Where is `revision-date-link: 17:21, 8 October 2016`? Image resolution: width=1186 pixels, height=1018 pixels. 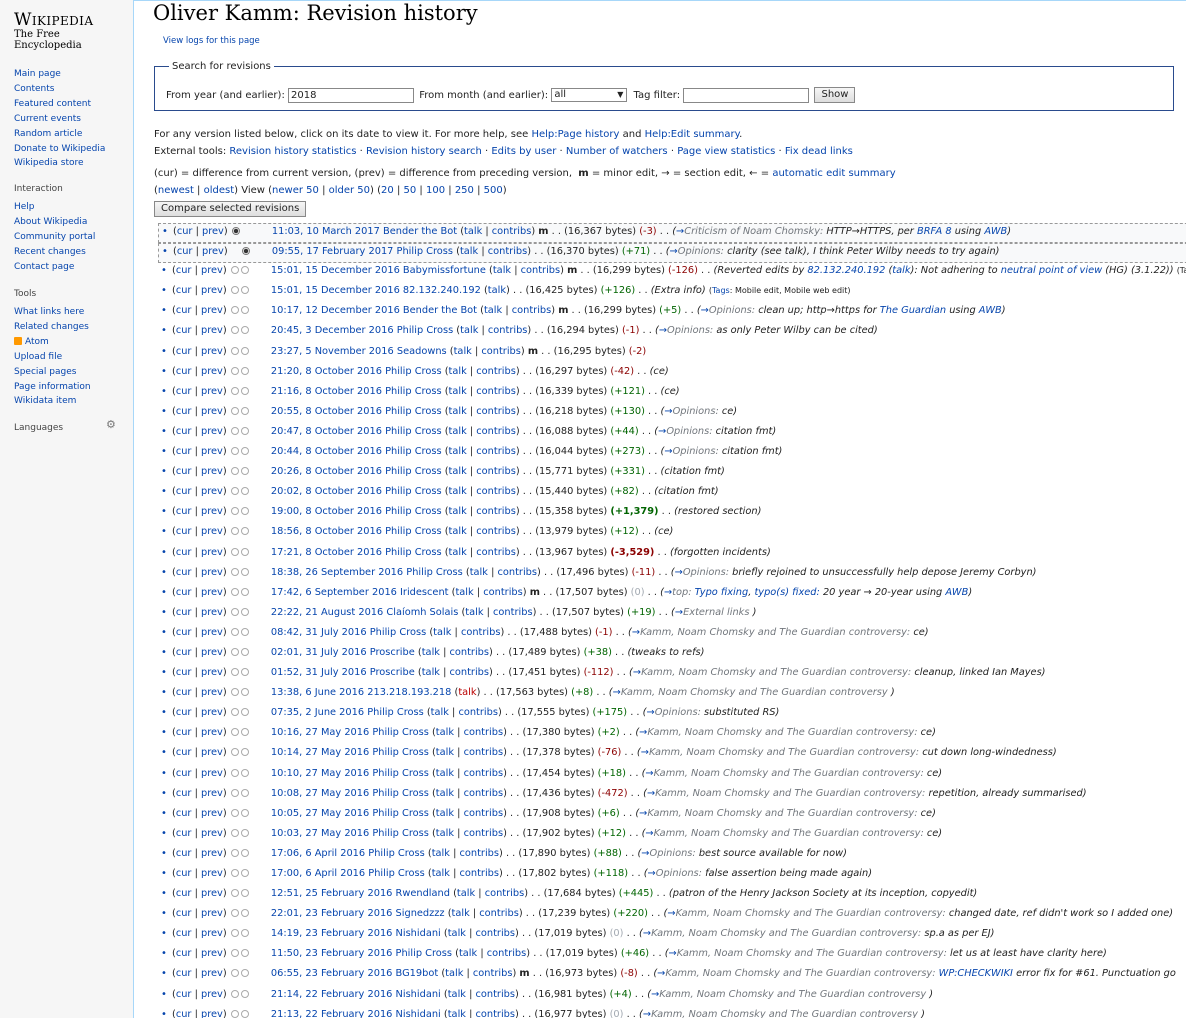
revision-date-link: 17:21, 8 October 2016 is located at coordinates (326, 552).